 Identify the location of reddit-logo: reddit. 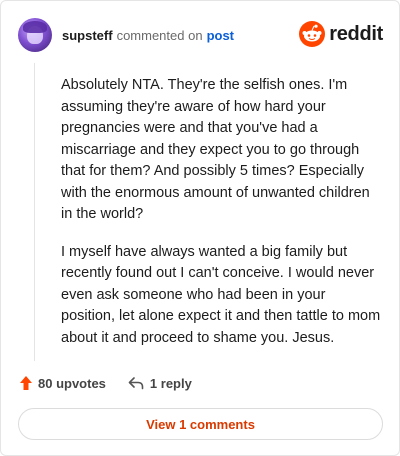
(341, 34).